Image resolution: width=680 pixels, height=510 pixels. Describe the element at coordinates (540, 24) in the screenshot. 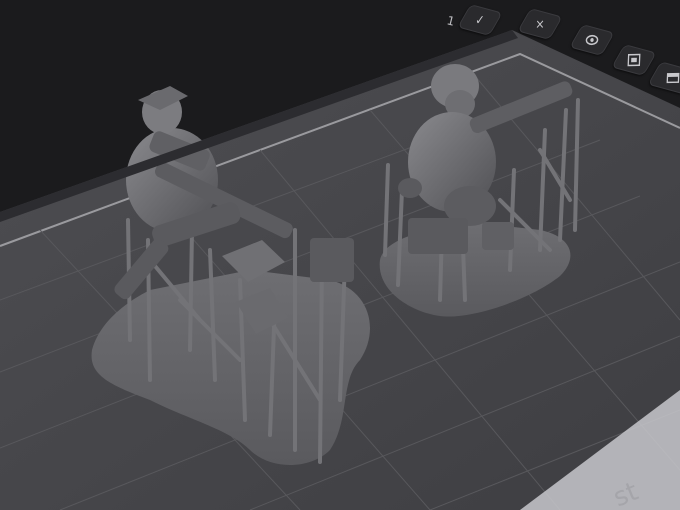

I see `close-icon: ×` at that location.